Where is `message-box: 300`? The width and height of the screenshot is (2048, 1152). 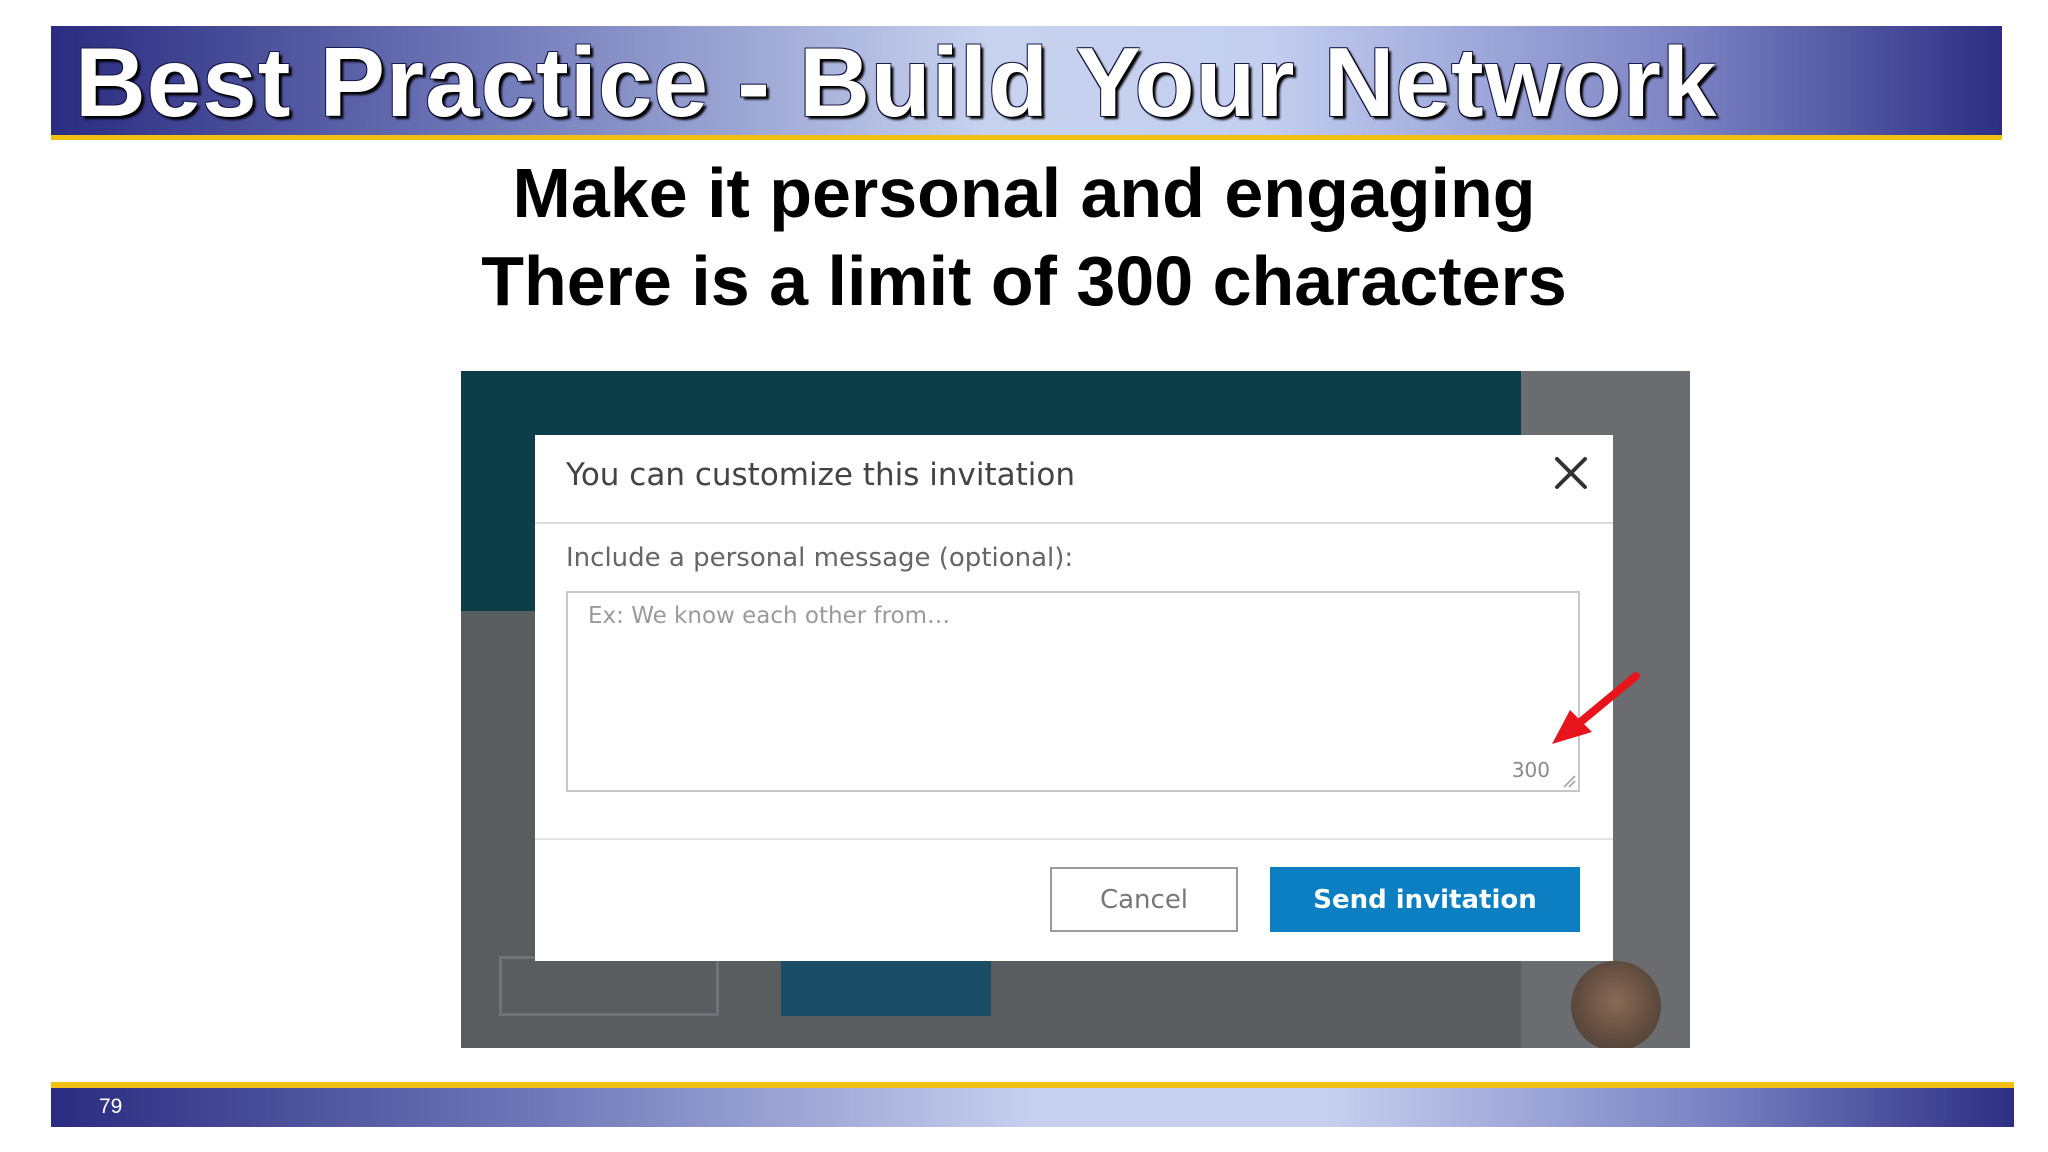 message-box: 300 is located at coordinates (1073, 691).